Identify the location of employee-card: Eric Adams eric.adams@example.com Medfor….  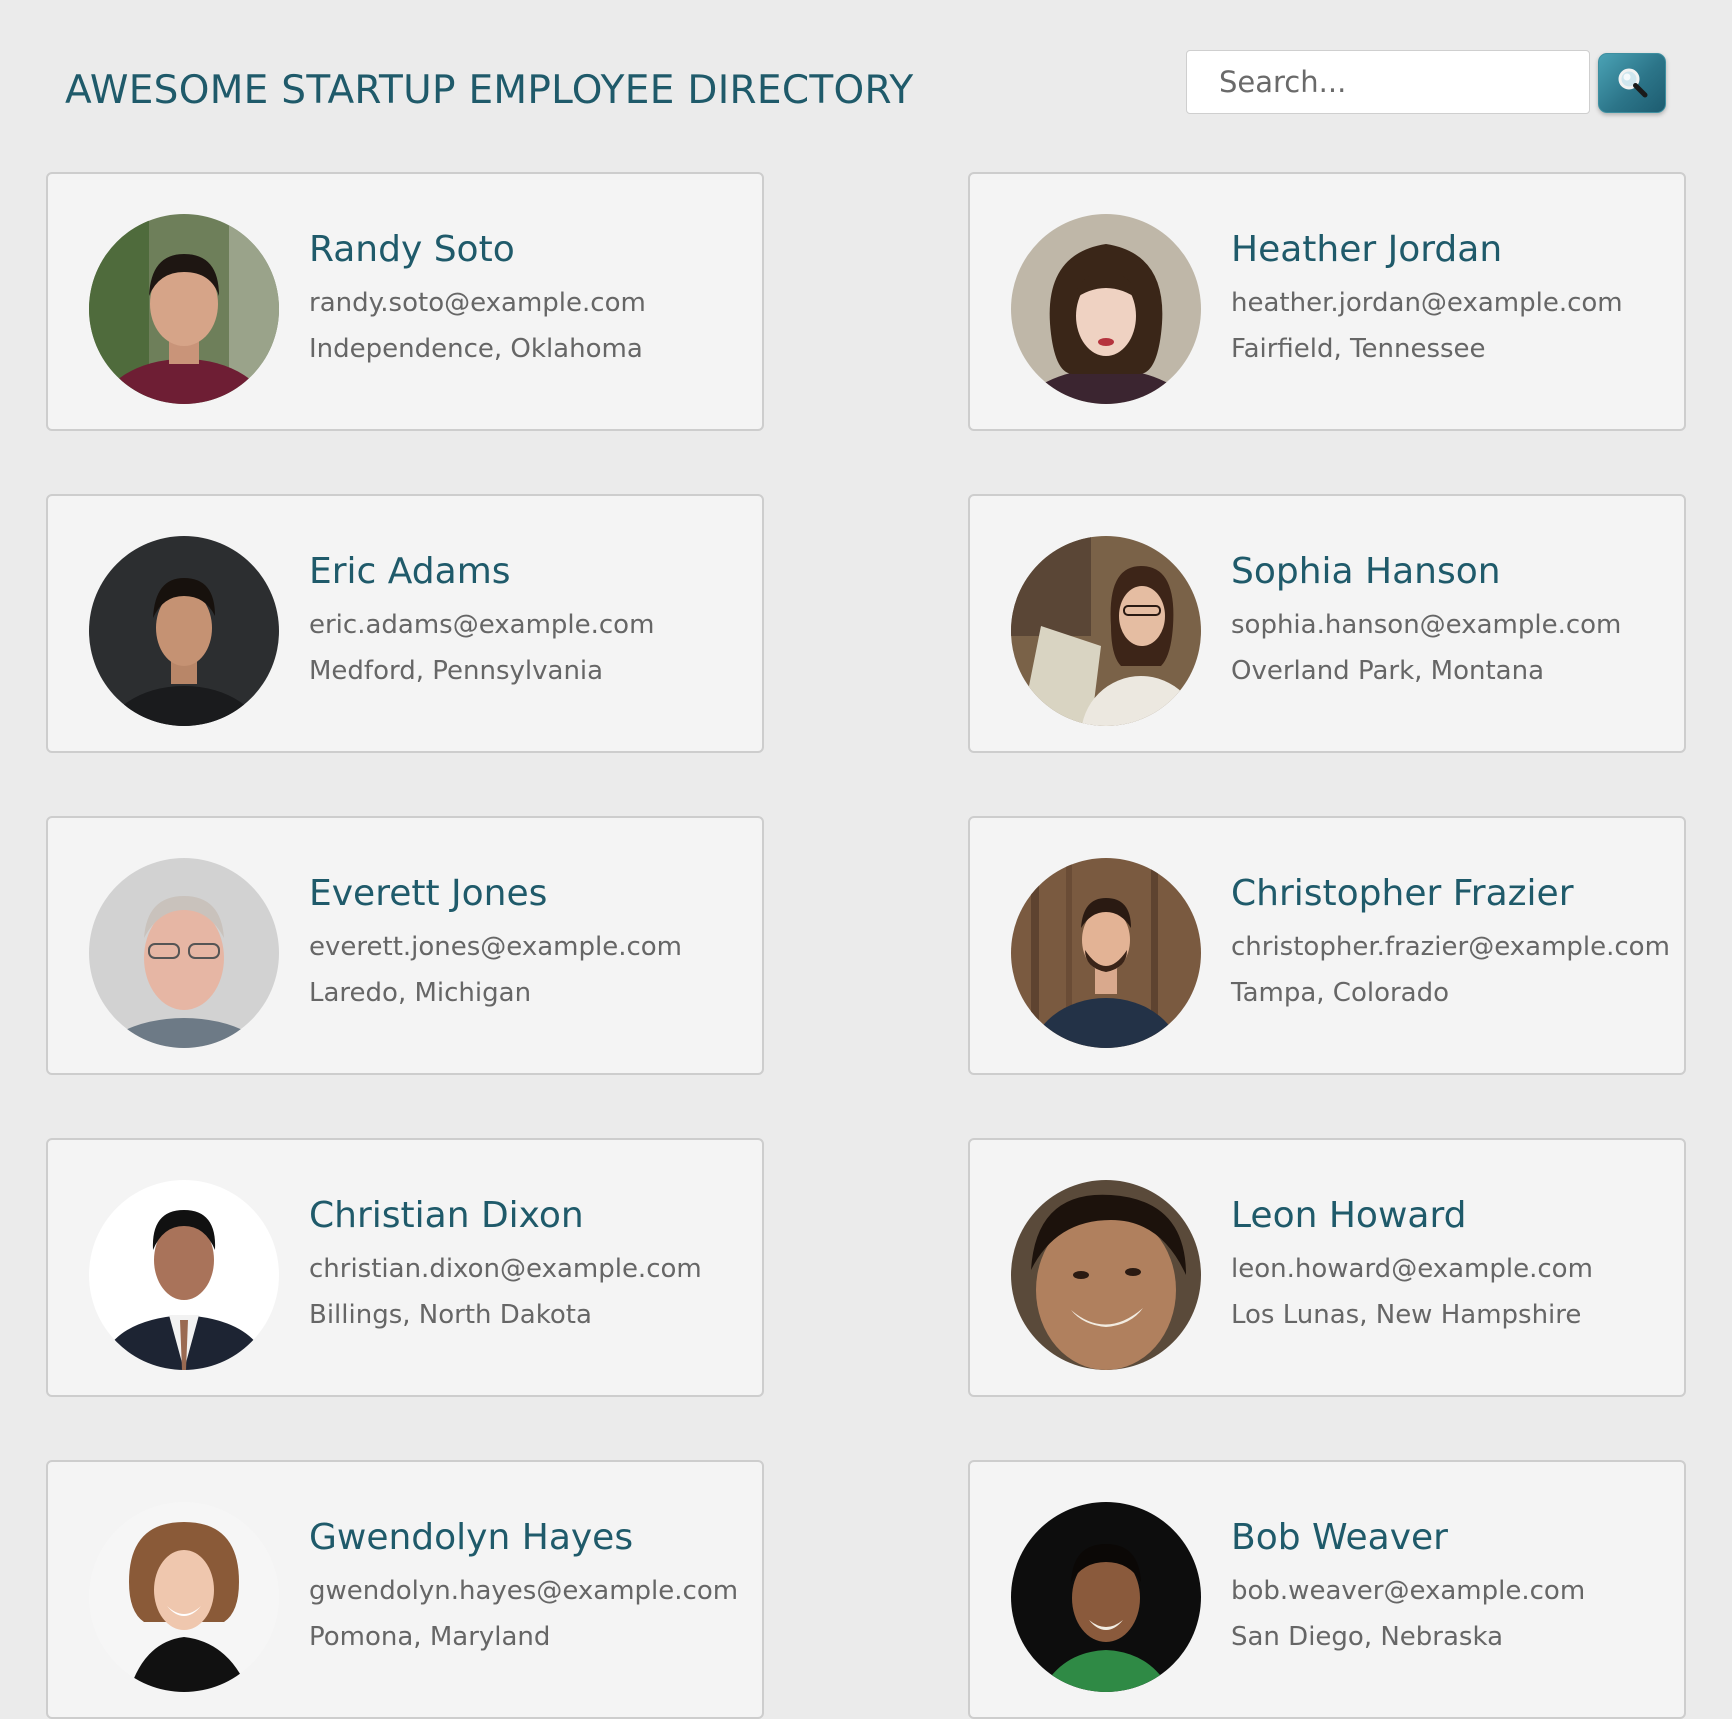
(405, 623).